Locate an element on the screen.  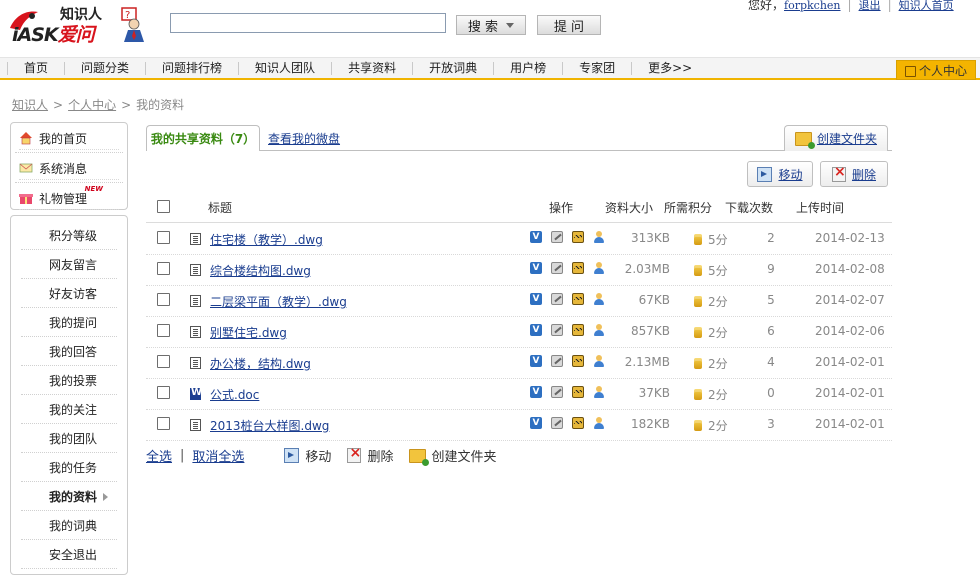
sidebar-item-messages: 系统消息 is located at coordinates (69, 168).